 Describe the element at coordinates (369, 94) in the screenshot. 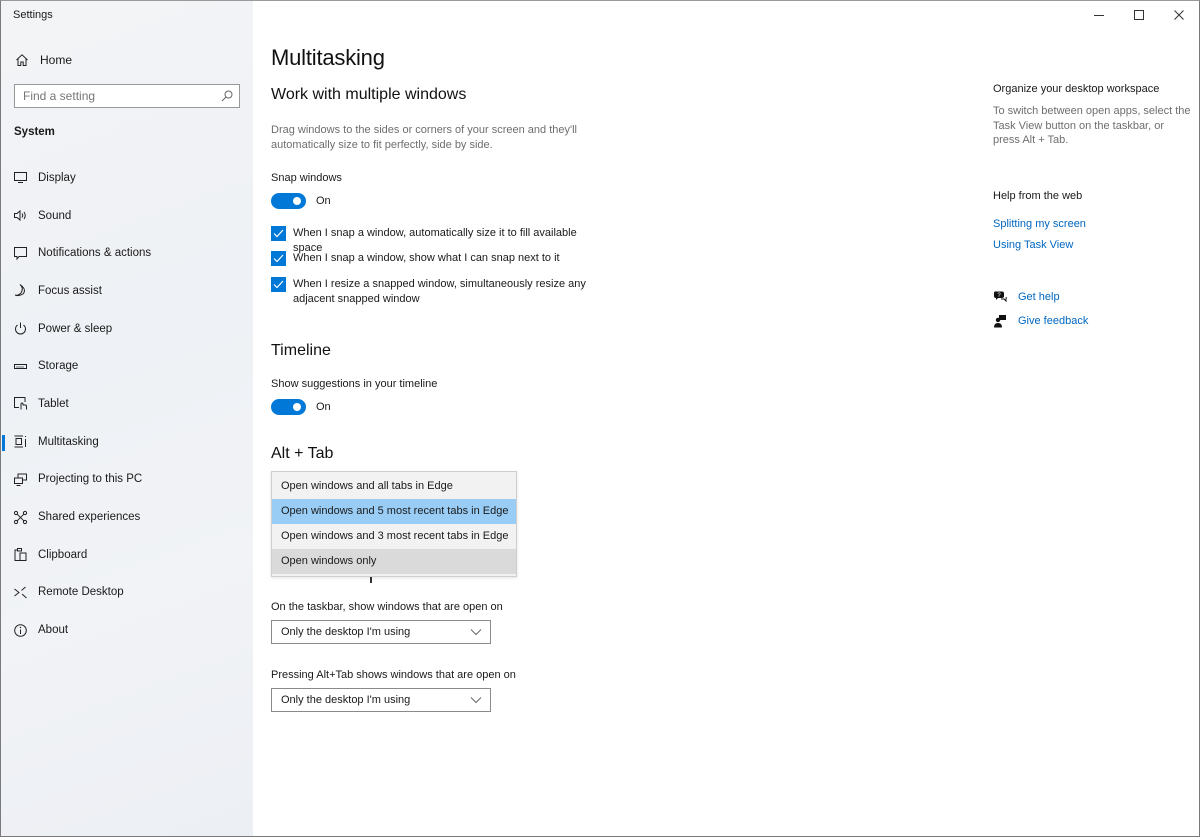

I see `snap-heading: Work with multiple windows` at that location.